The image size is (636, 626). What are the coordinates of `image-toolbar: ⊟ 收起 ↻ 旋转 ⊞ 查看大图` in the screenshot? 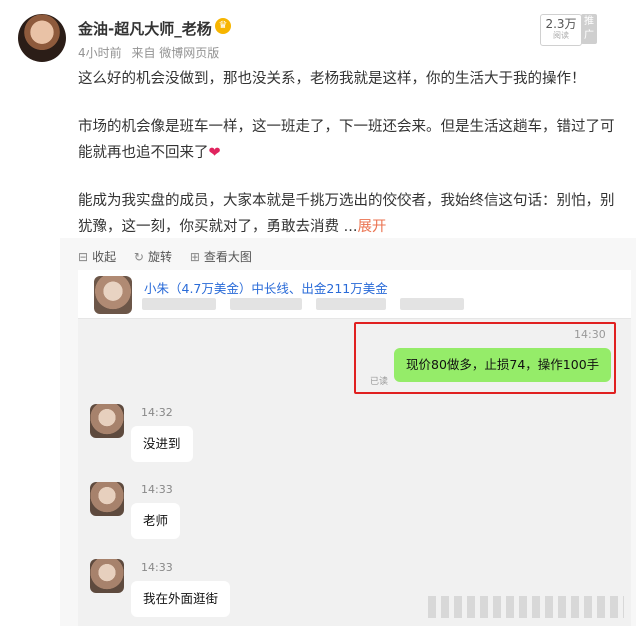 It's located at (172, 256).